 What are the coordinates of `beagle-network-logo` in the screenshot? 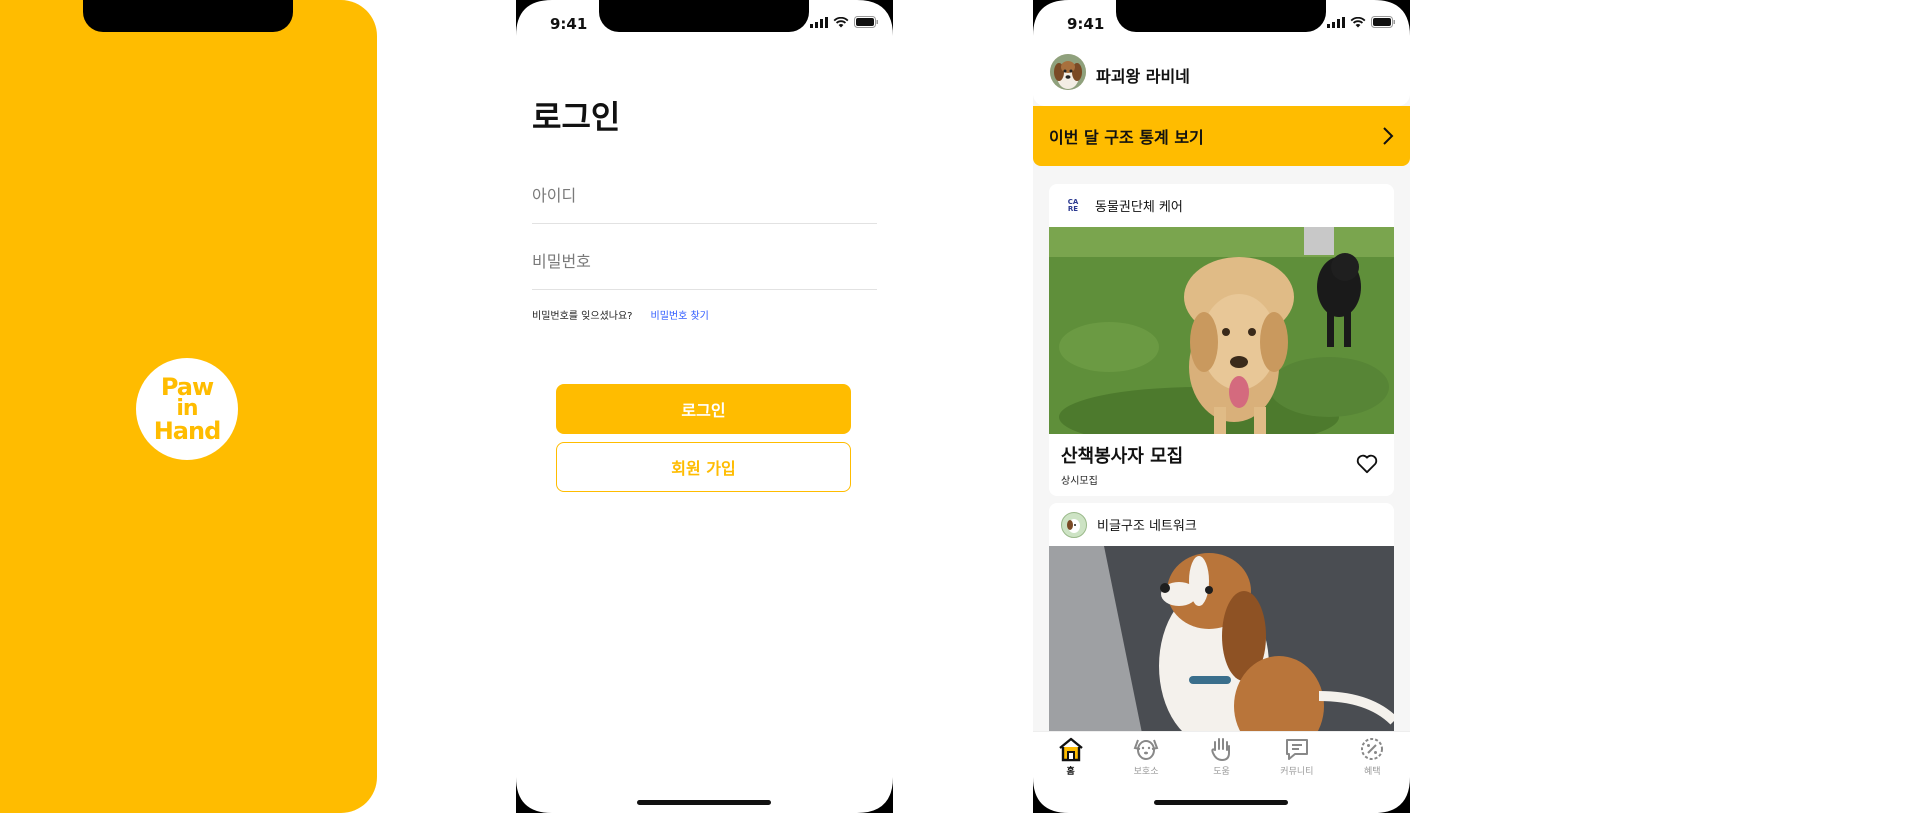 It's located at (1074, 524).